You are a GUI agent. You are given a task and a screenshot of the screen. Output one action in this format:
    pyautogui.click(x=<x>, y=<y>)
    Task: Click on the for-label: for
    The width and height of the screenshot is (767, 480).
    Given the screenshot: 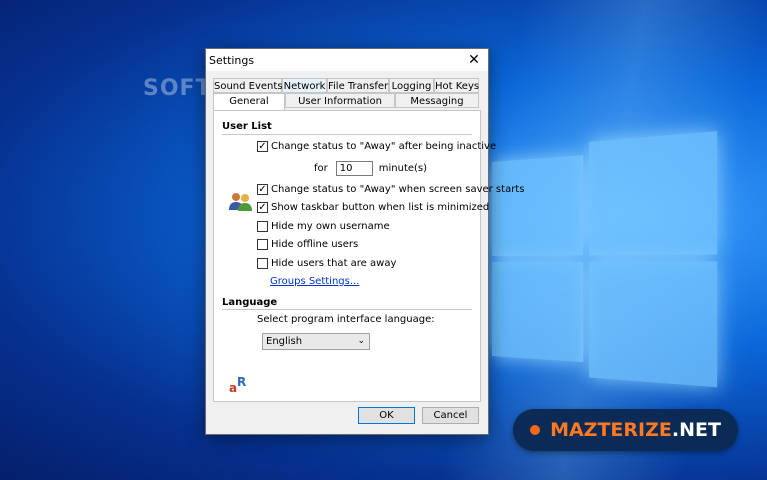 What is the action you would take?
    pyautogui.click(x=321, y=168)
    